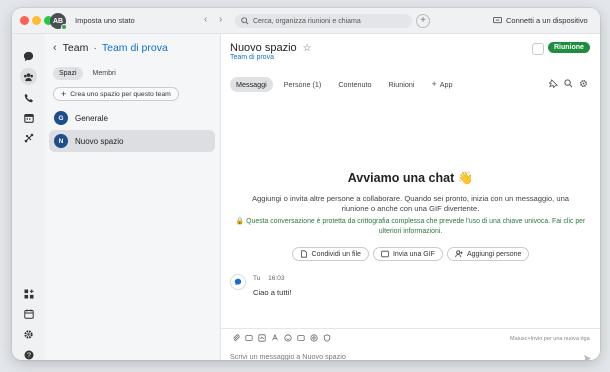 Image resolution: width=610 pixels, height=372 pixels. I want to click on connect-device-button: Connetti a un dispositivo, so click(540, 20).